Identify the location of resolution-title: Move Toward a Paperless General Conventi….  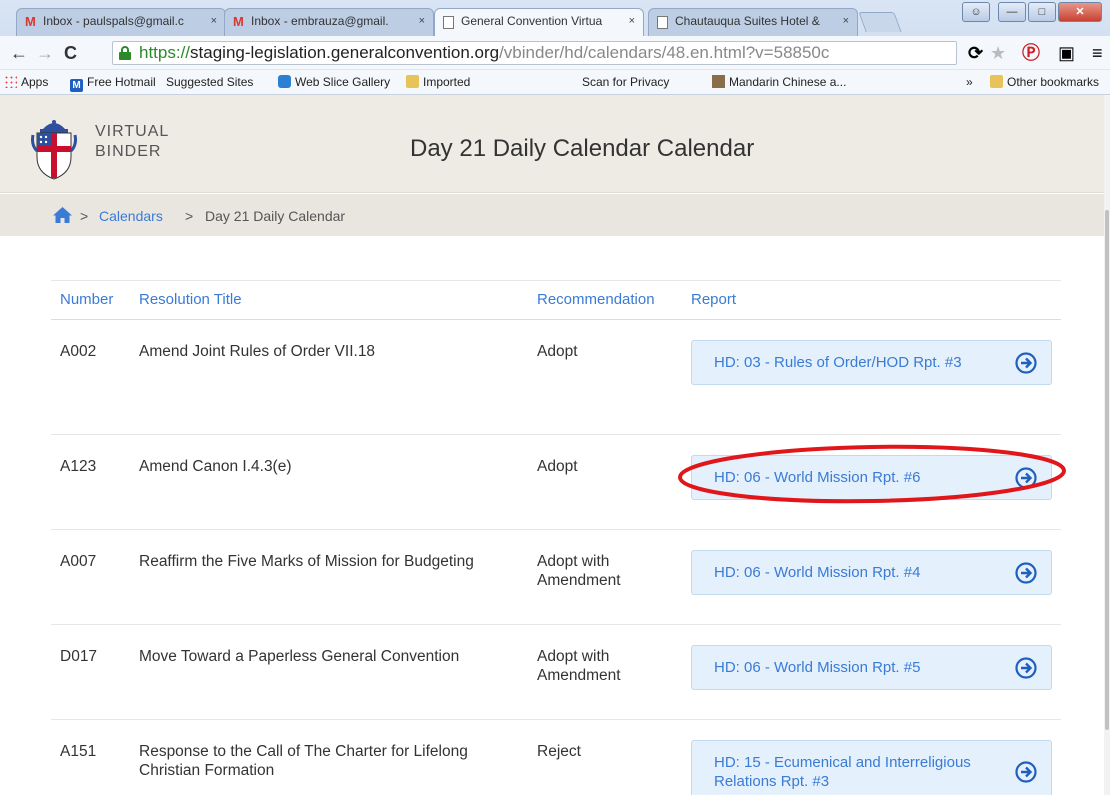
(299, 656).